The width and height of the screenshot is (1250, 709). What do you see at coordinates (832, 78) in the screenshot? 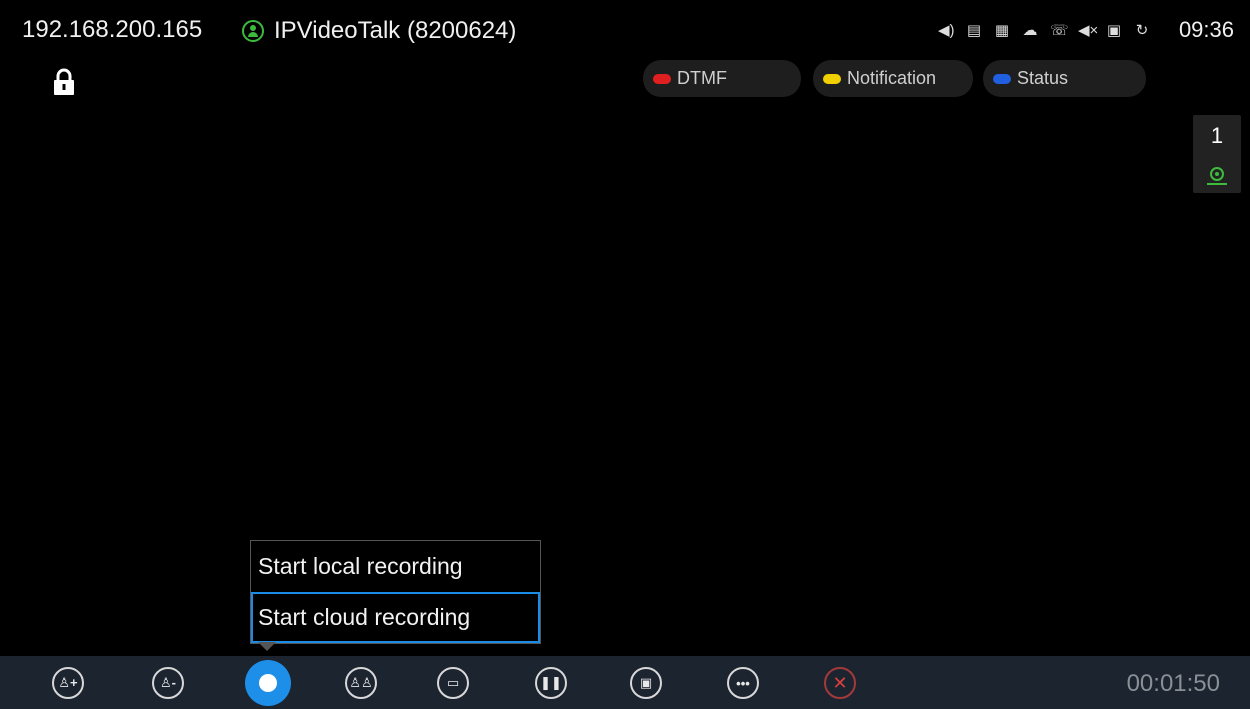
I see `notification-indicator` at bounding box center [832, 78].